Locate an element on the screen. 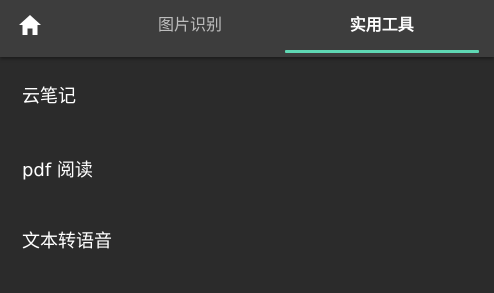  tab-utility-tools: 实用工具 is located at coordinates (382, 28).